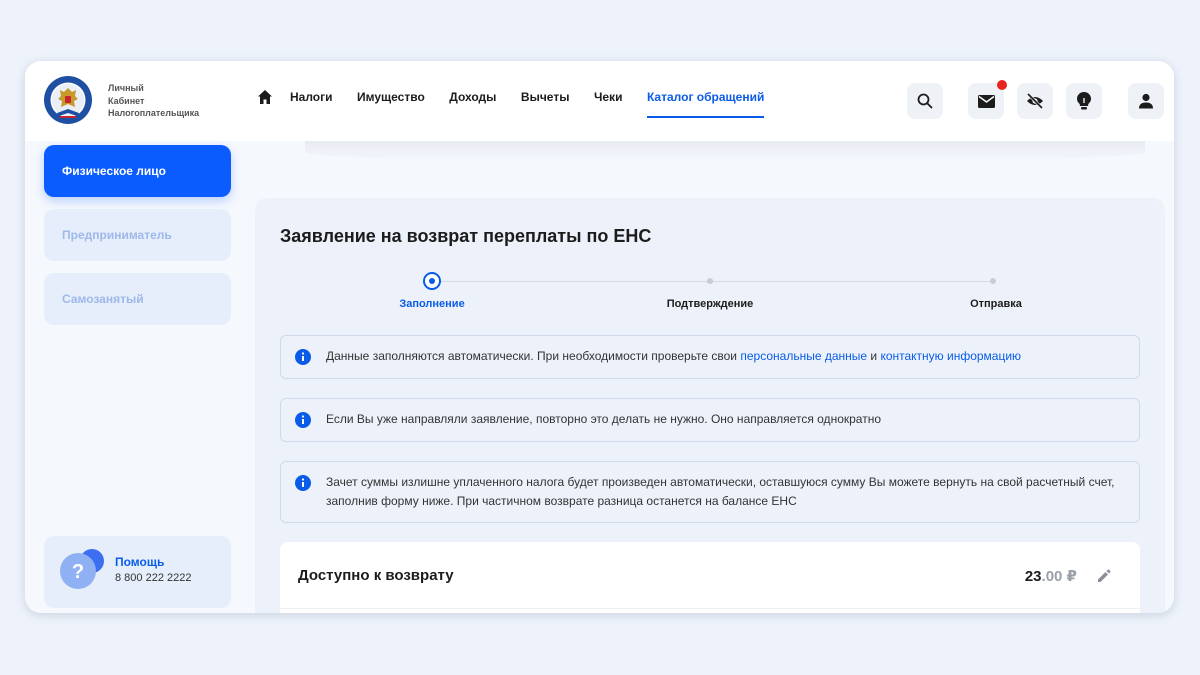 The image size is (1200, 675). I want to click on user-icon, so click(1146, 101).